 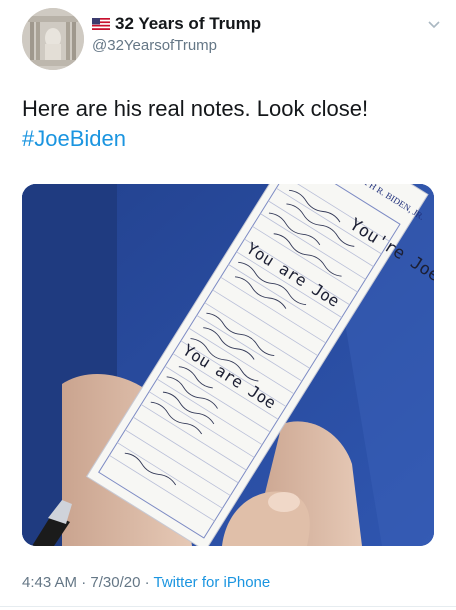 I want to click on hashtag-link: #JoeBiden, so click(x=232, y=139).